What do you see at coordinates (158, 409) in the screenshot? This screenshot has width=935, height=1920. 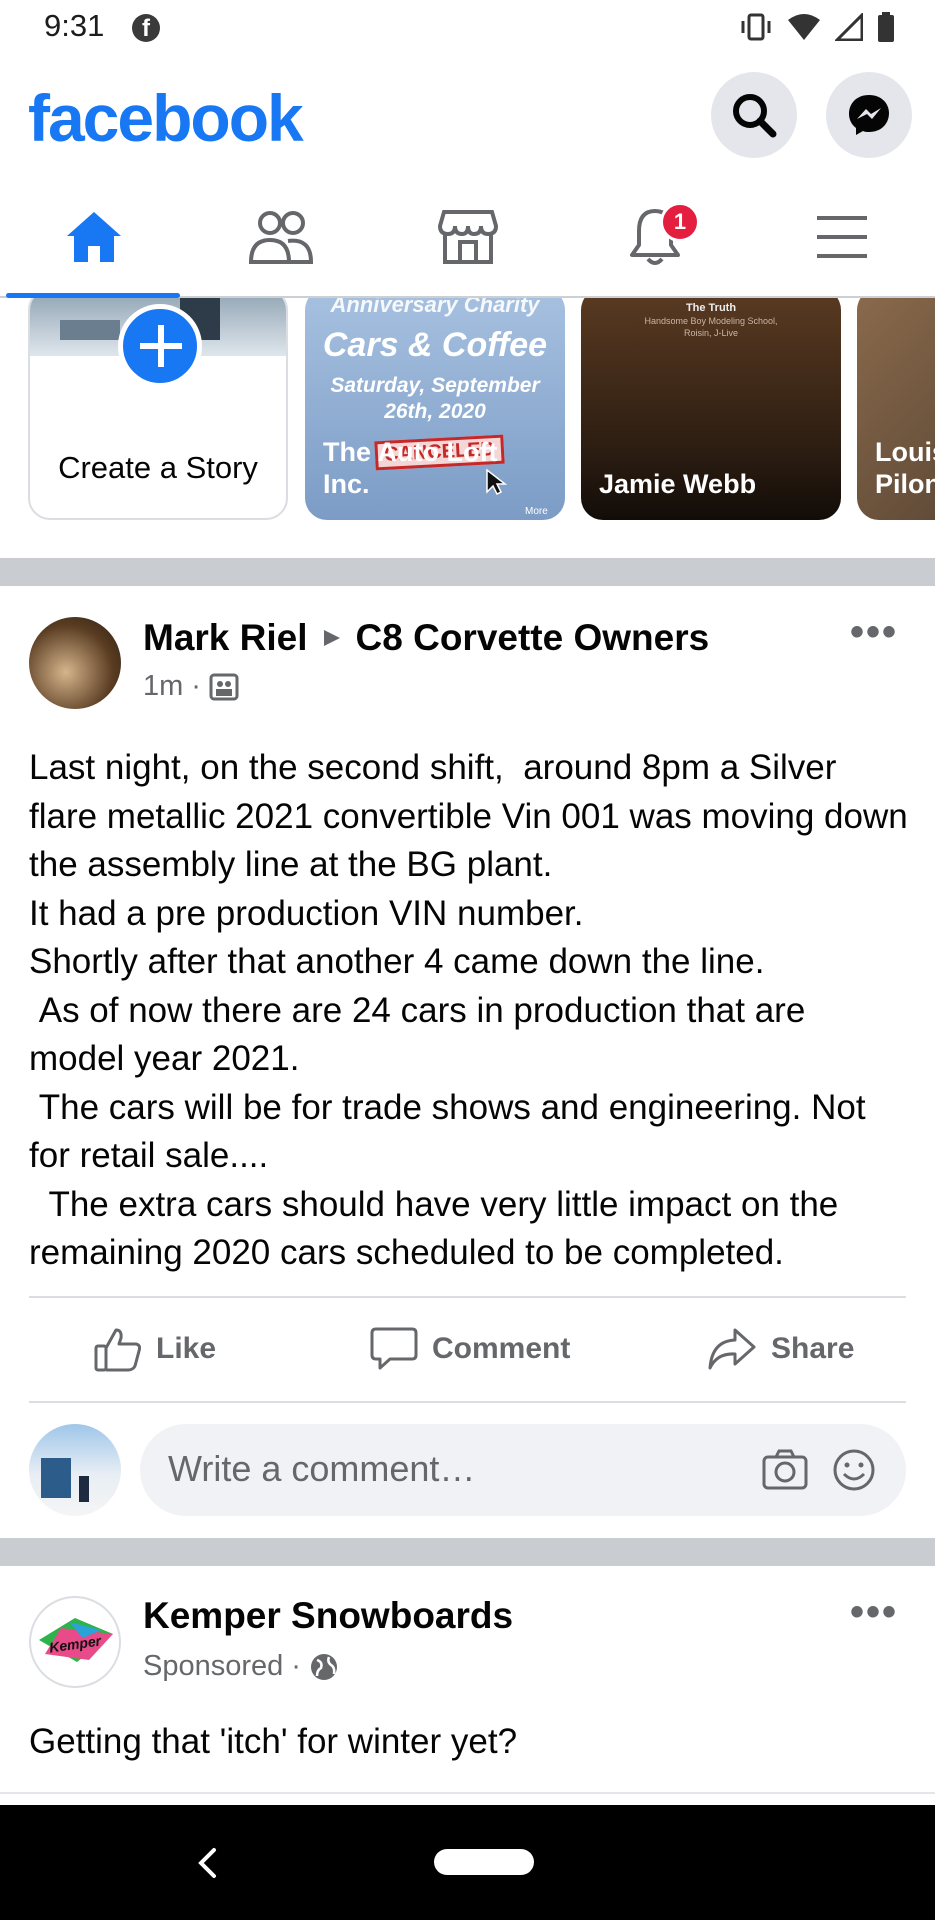 I see `create-story-card: Create a Story` at bounding box center [158, 409].